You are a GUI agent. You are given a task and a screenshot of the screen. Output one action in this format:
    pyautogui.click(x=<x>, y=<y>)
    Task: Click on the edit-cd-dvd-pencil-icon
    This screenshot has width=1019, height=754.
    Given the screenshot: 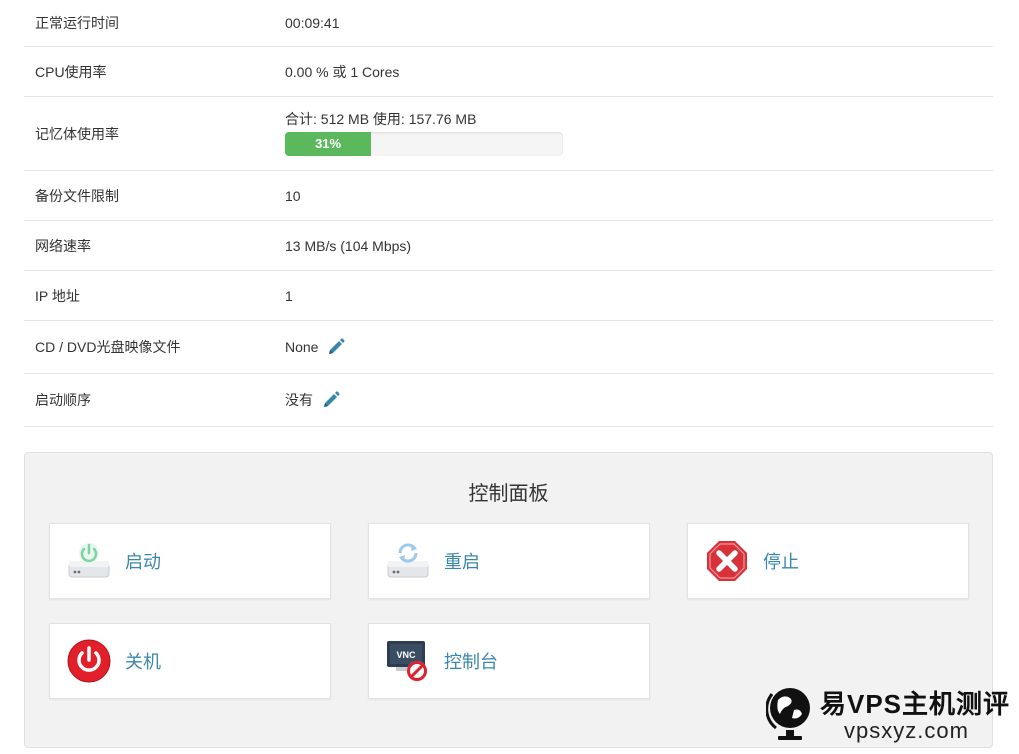 What is the action you would take?
    pyautogui.click(x=336, y=347)
    